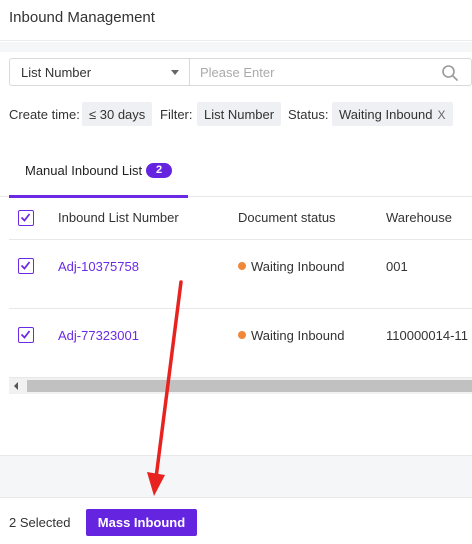 This screenshot has height=544, width=472. Describe the element at coordinates (16, 386) in the screenshot. I see `scroll-left-icon` at that location.